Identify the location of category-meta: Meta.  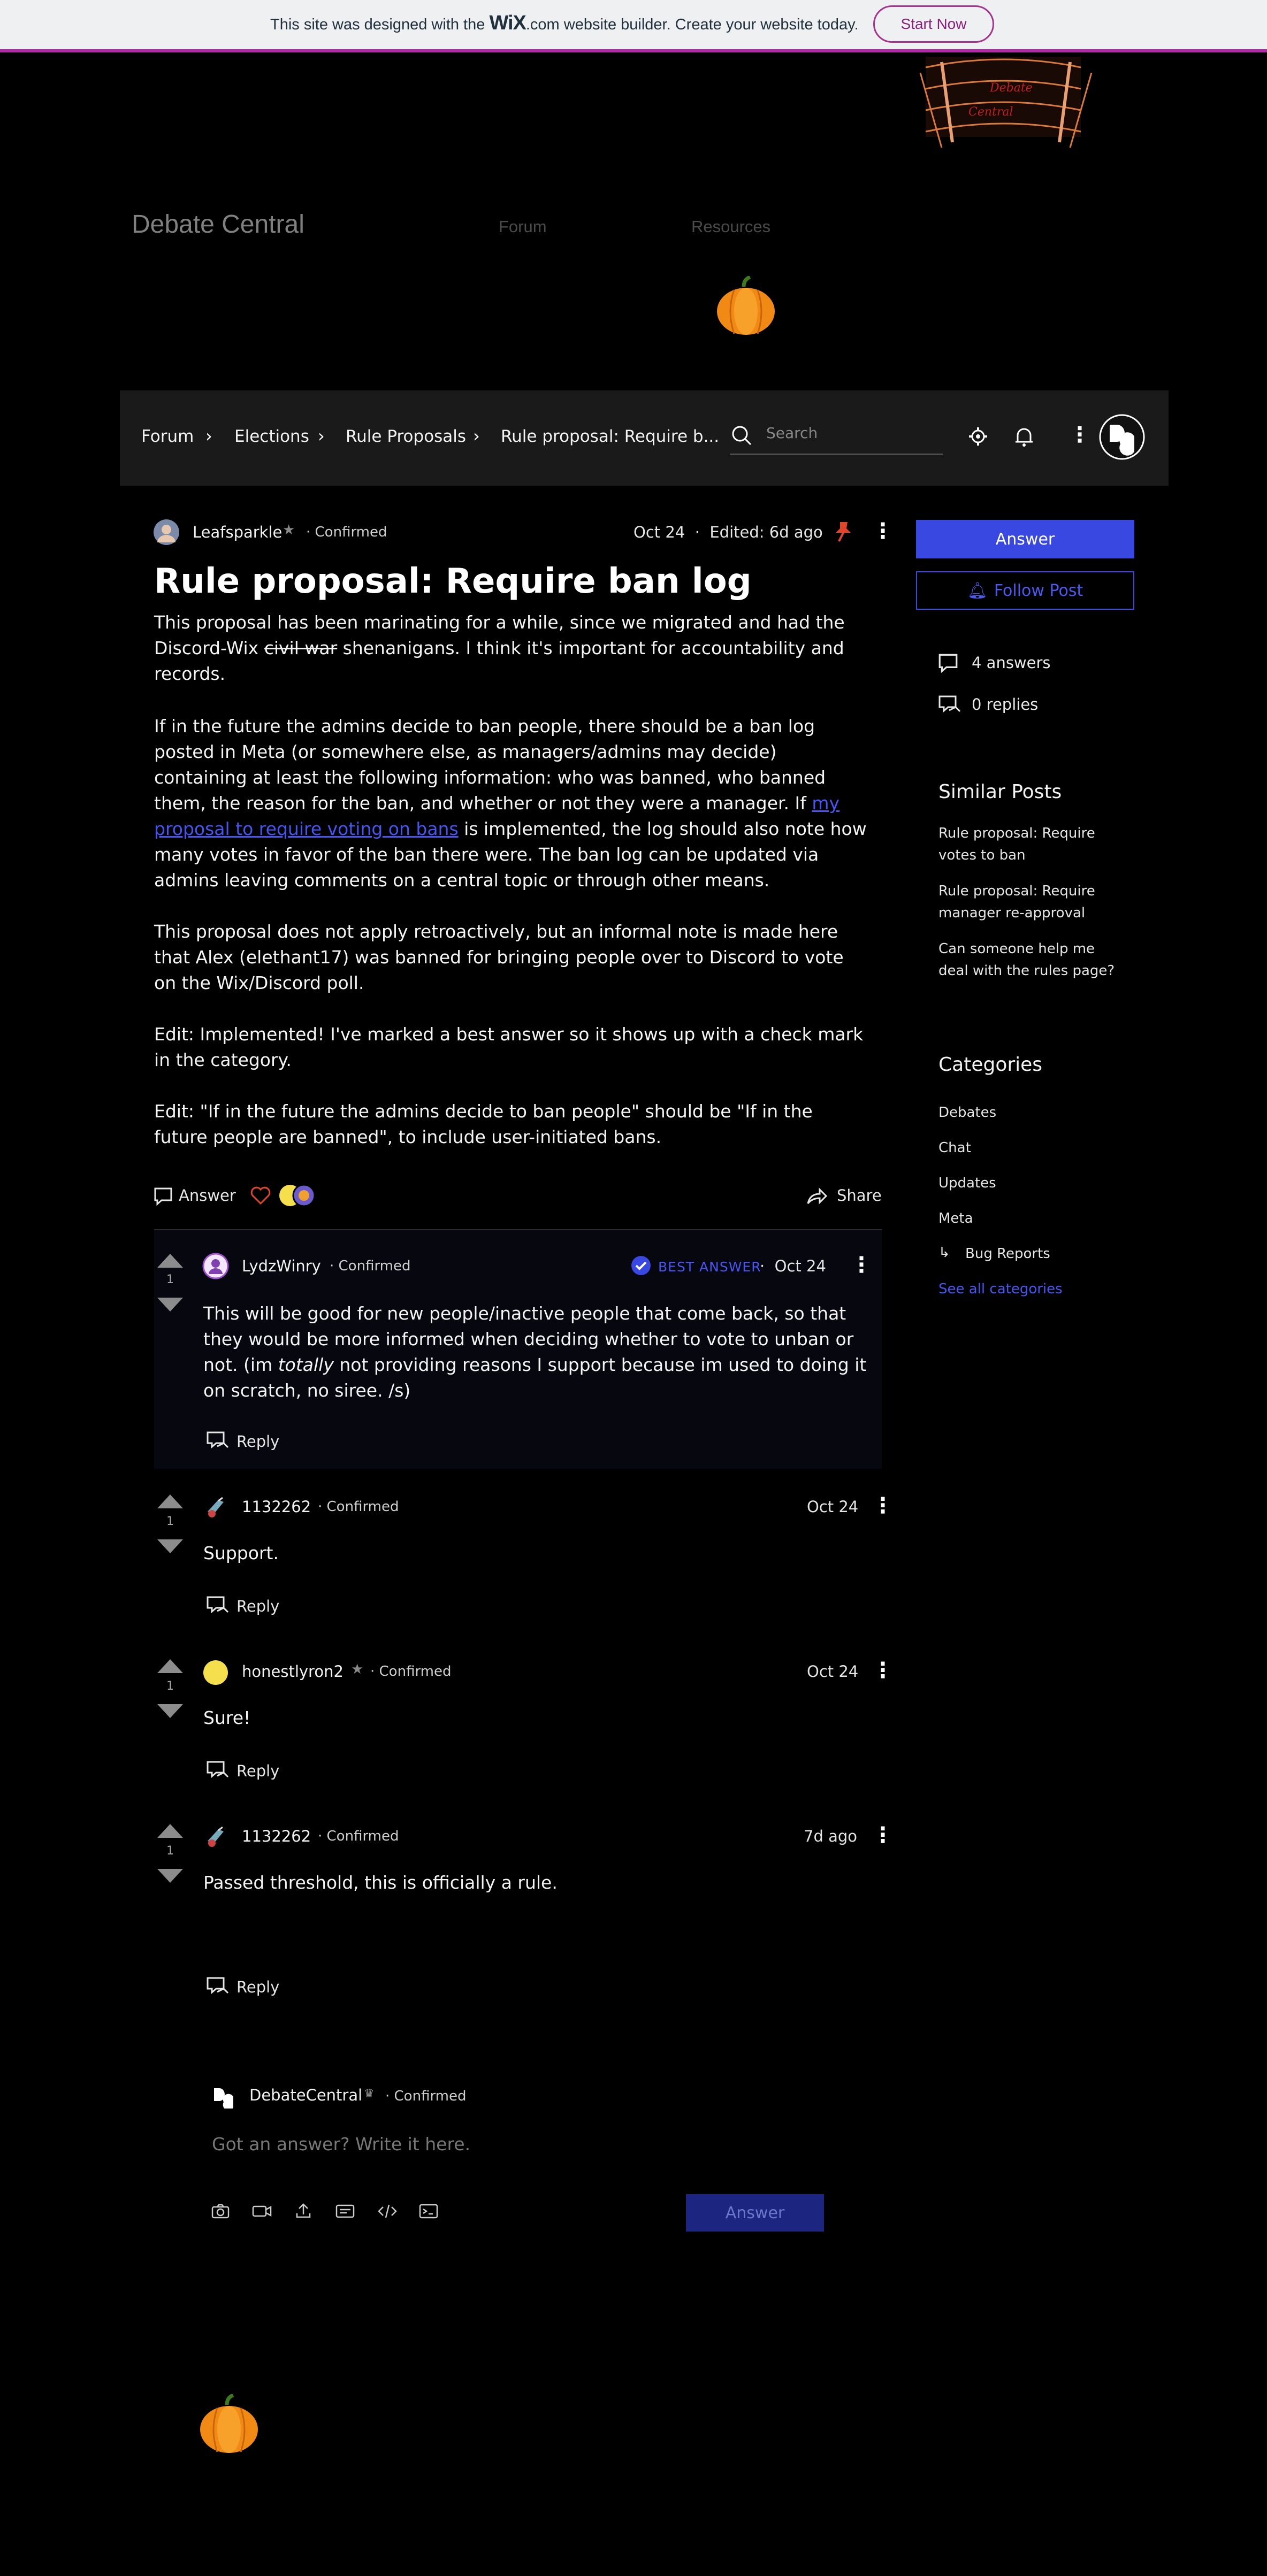
(955, 1219).